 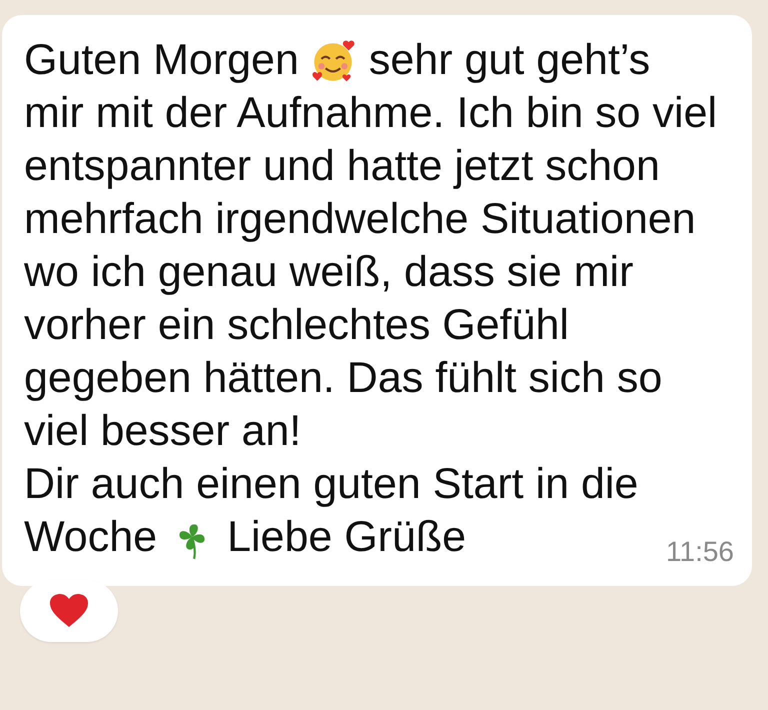 I want to click on message-text: Woche, so click(x=91, y=537).